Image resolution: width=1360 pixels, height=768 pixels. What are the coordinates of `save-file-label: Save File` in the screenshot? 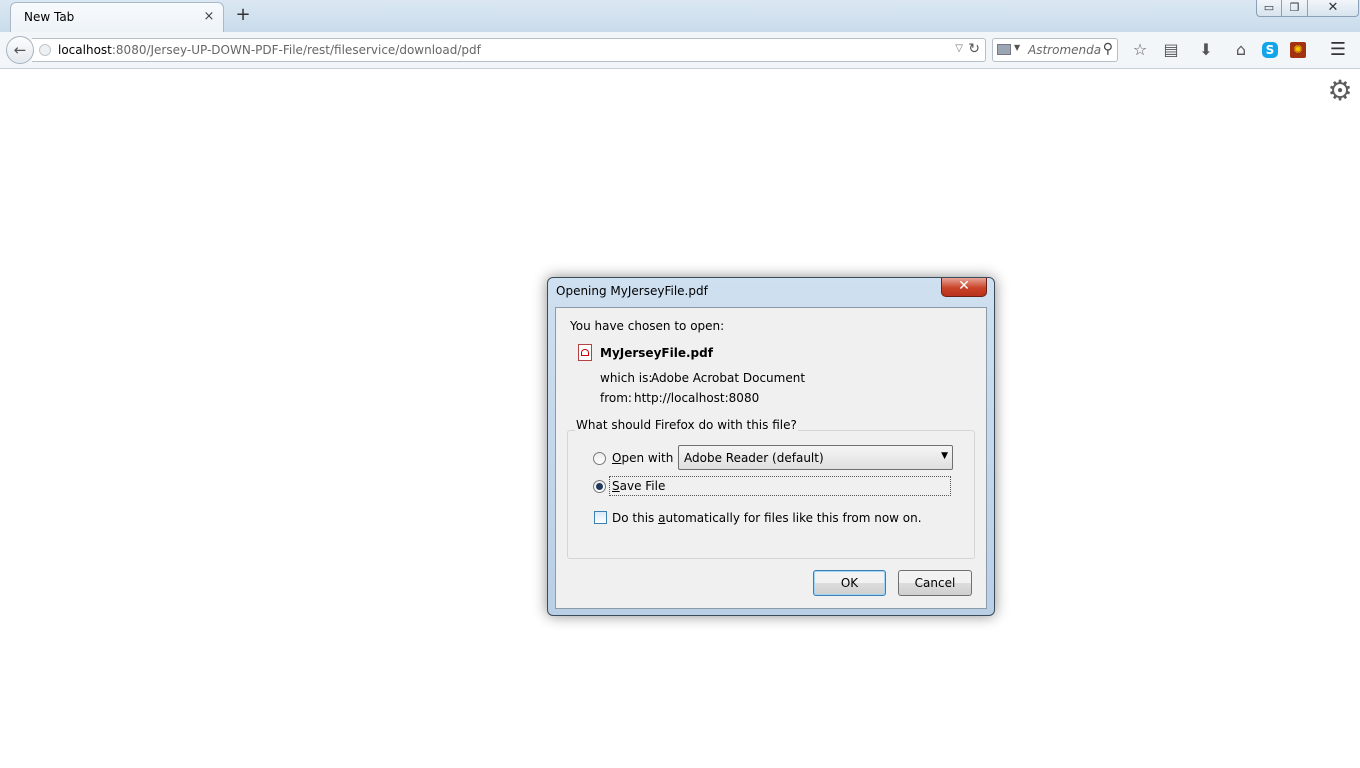 It's located at (638, 486).